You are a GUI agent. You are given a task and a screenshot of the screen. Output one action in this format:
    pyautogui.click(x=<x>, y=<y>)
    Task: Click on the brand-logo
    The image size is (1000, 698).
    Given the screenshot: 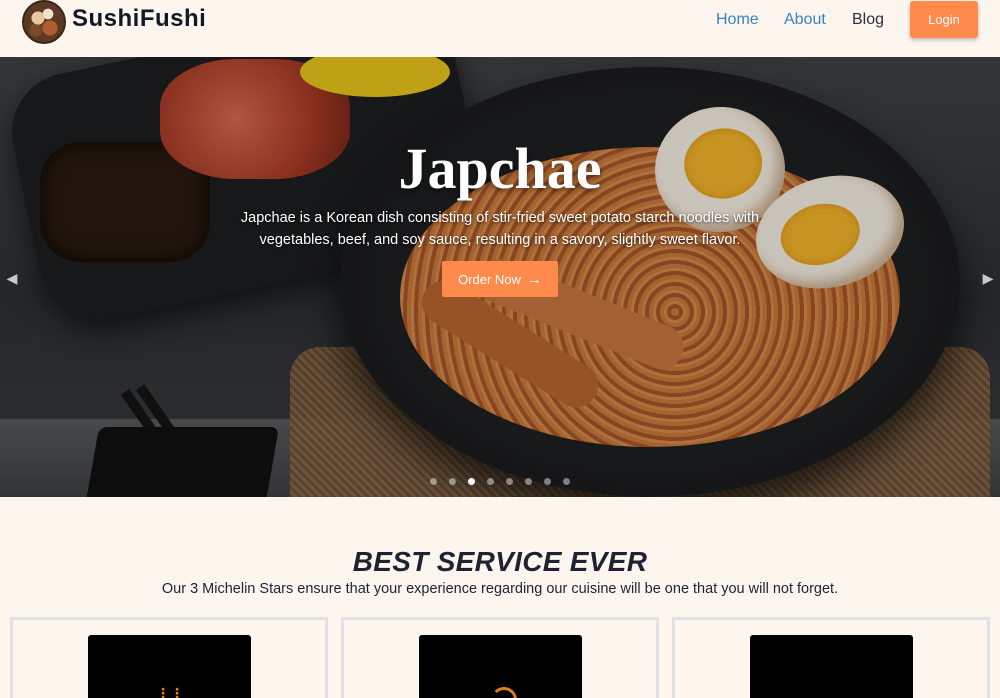 What is the action you would take?
    pyautogui.click(x=44, y=22)
    